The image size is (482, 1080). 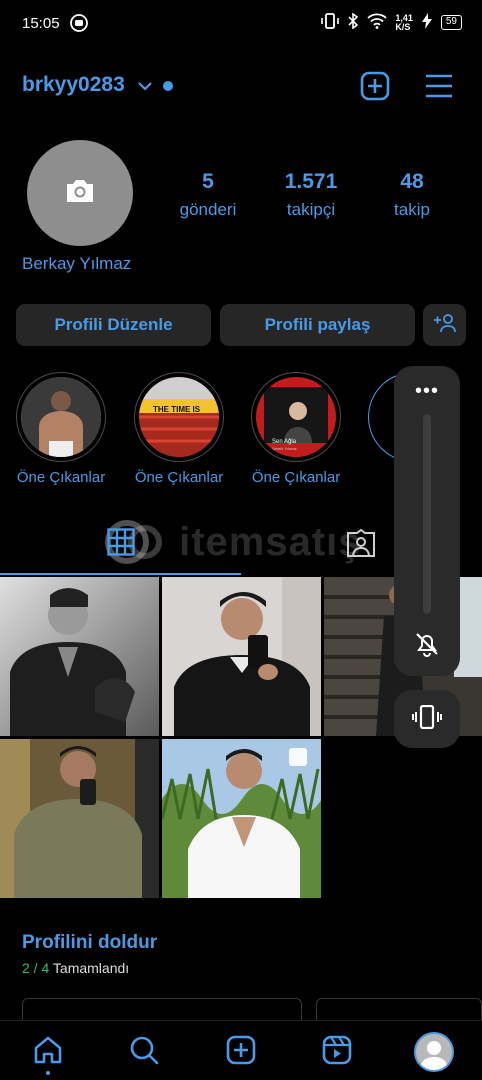 I want to click on highlight-item: Öne Çıkanlar, so click(x=61, y=429).